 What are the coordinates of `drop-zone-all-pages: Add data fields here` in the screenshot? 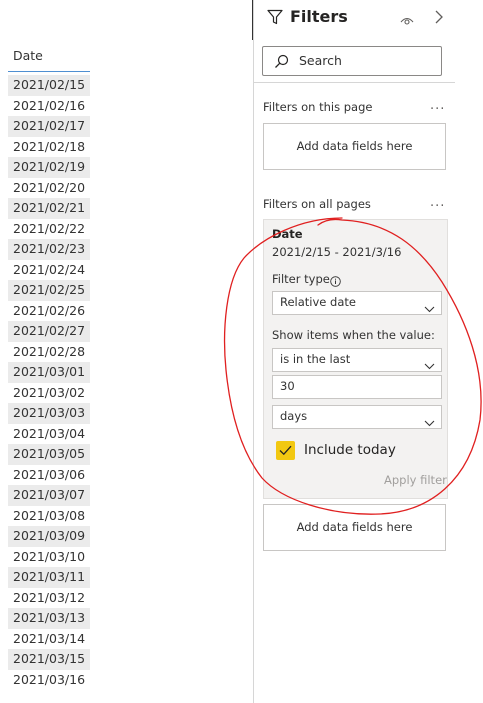 It's located at (354, 527).